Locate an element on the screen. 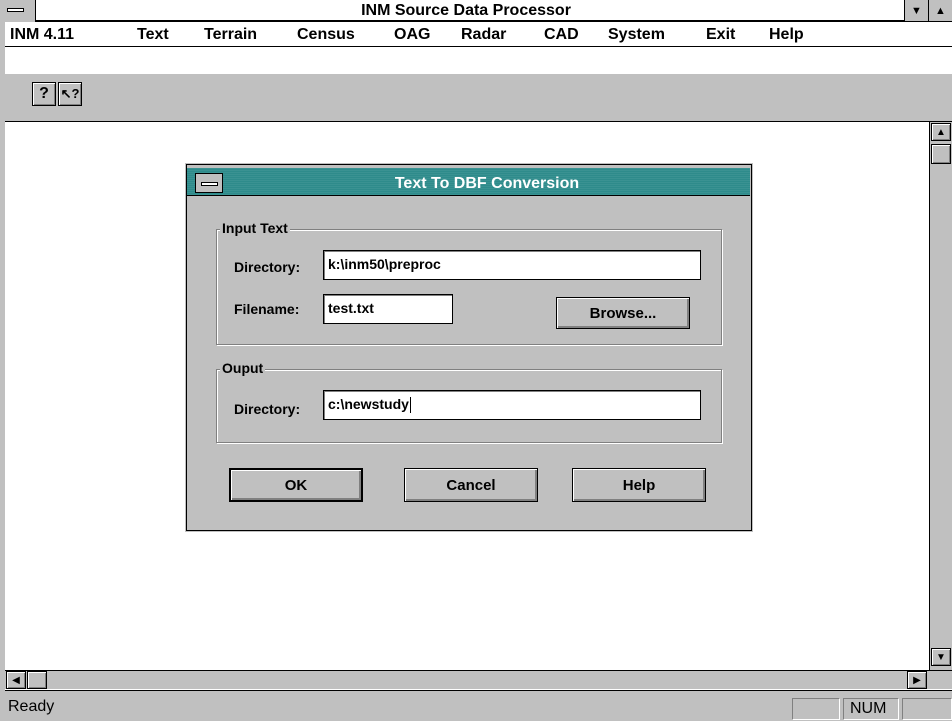 This screenshot has width=952, height=721. menu-terrain: Terrain is located at coordinates (230, 35).